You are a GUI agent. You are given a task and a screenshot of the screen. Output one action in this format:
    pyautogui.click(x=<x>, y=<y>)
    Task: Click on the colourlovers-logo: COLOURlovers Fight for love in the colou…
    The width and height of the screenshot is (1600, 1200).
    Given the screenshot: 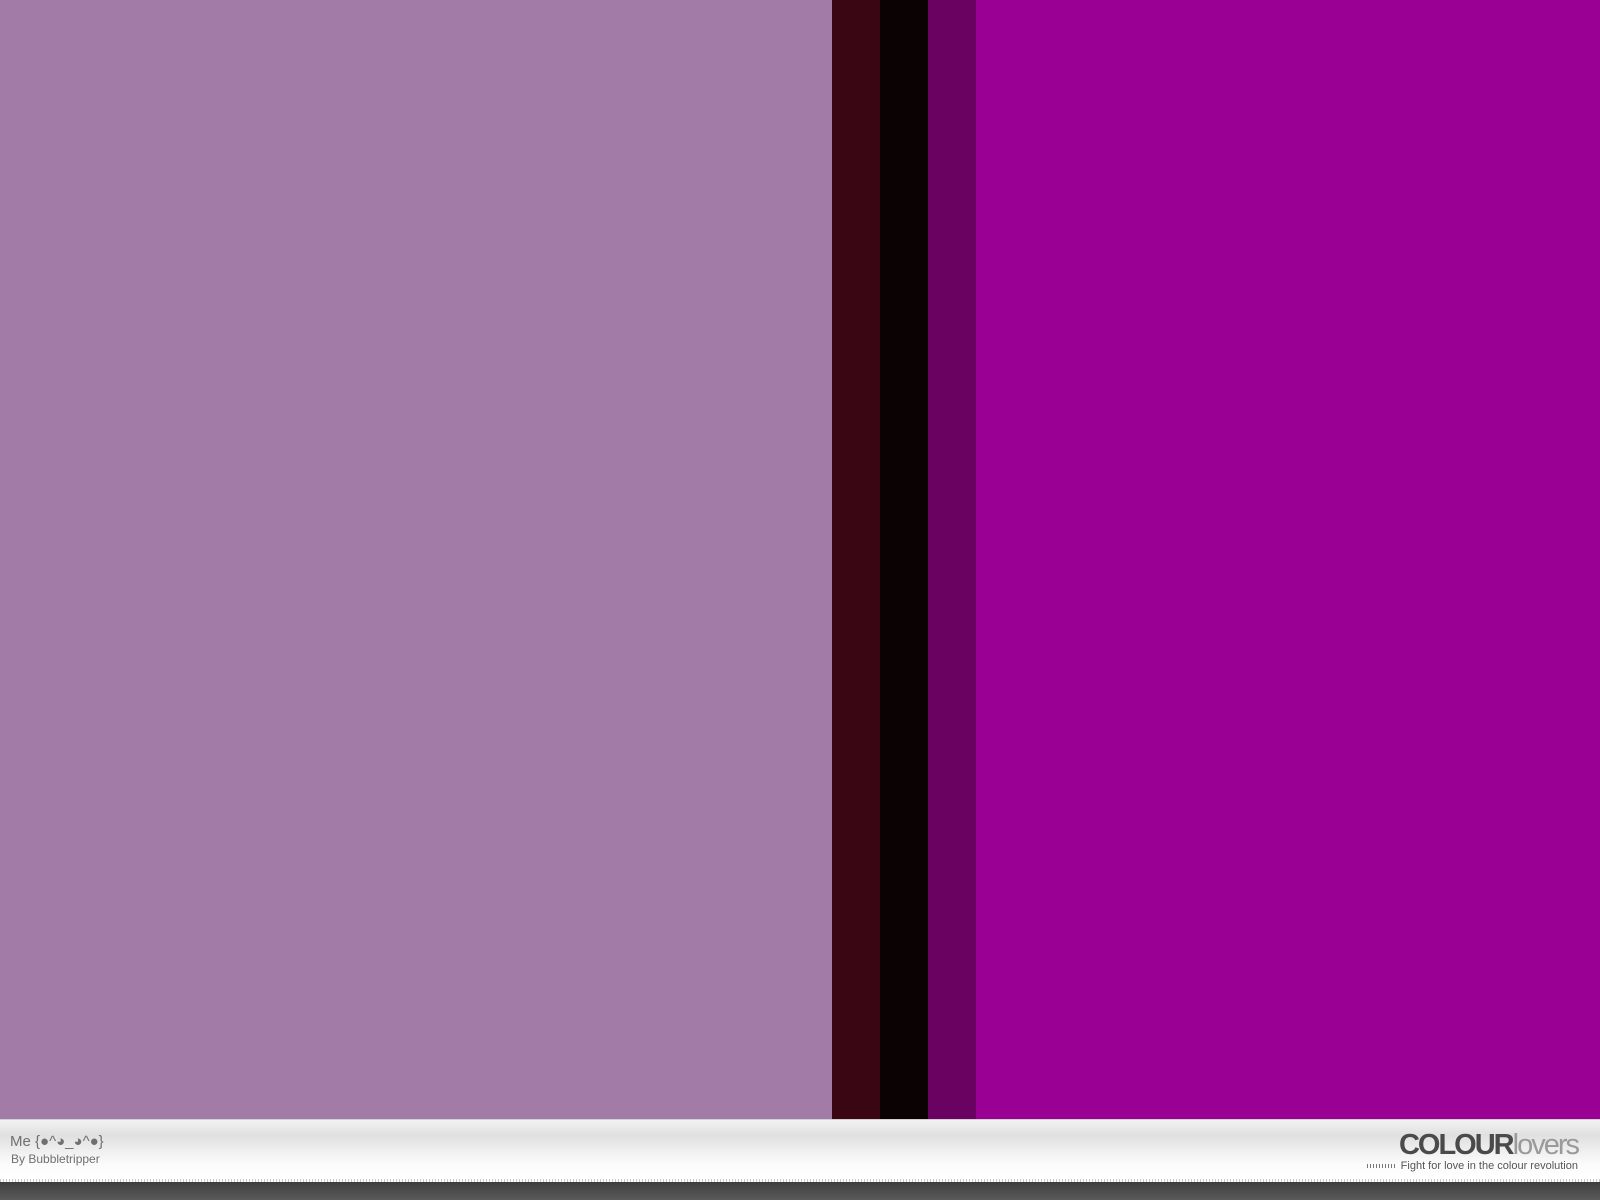 What is the action you would take?
    pyautogui.click(x=1473, y=1150)
    